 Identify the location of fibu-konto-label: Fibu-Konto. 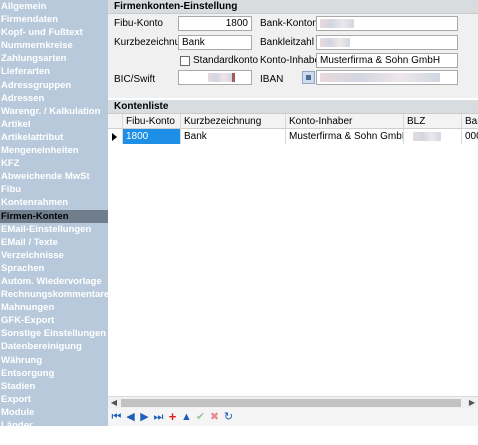
(138, 23).